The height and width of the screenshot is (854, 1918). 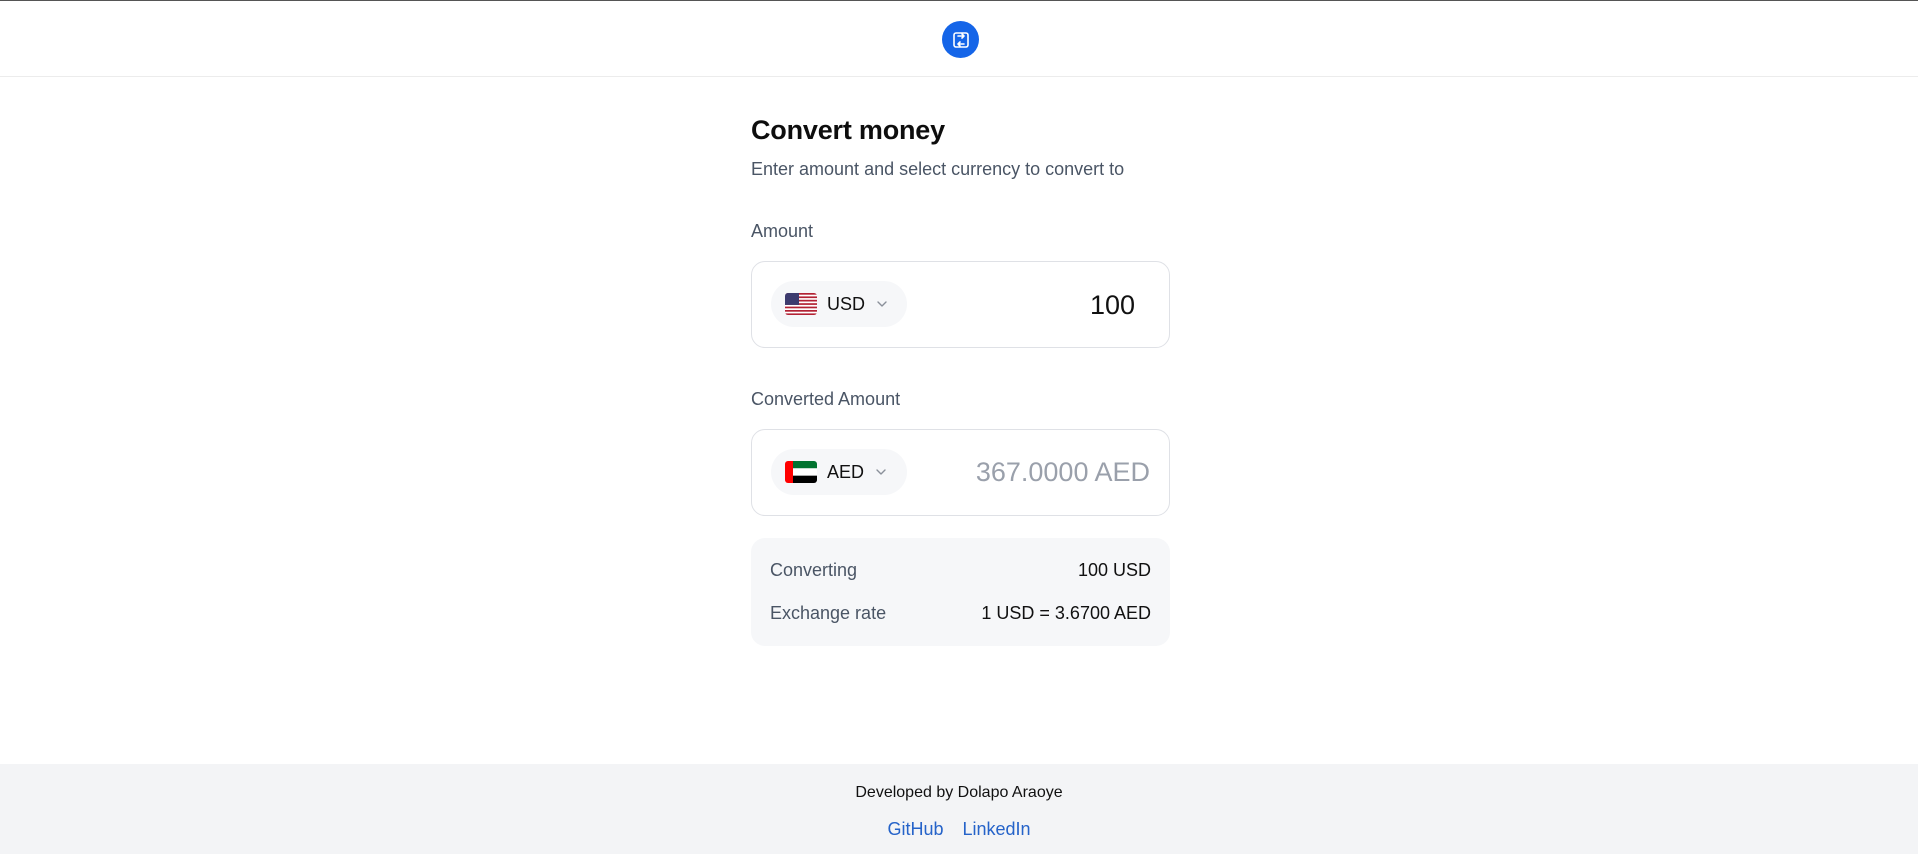 I want to click on top-header, so click(x=959, y=38).